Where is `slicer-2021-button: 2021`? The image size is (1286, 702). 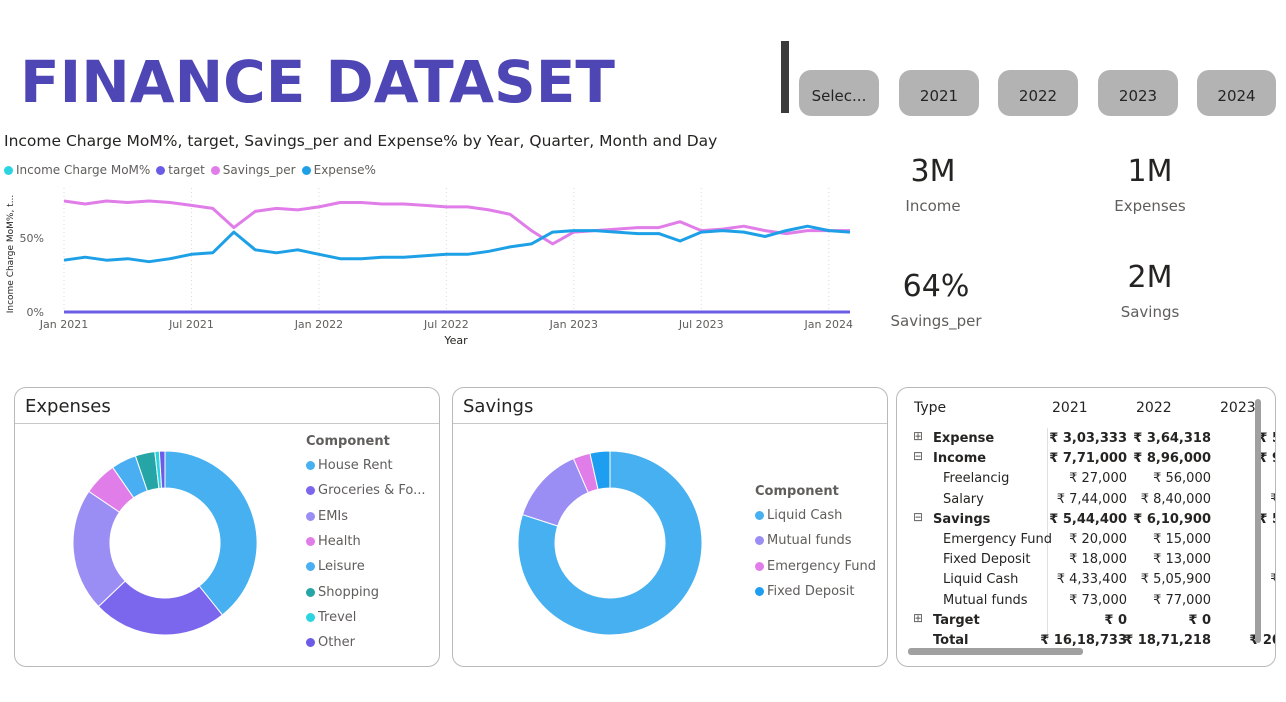
slicer-2021-button: 2021 is located at coordinates (939, 93).